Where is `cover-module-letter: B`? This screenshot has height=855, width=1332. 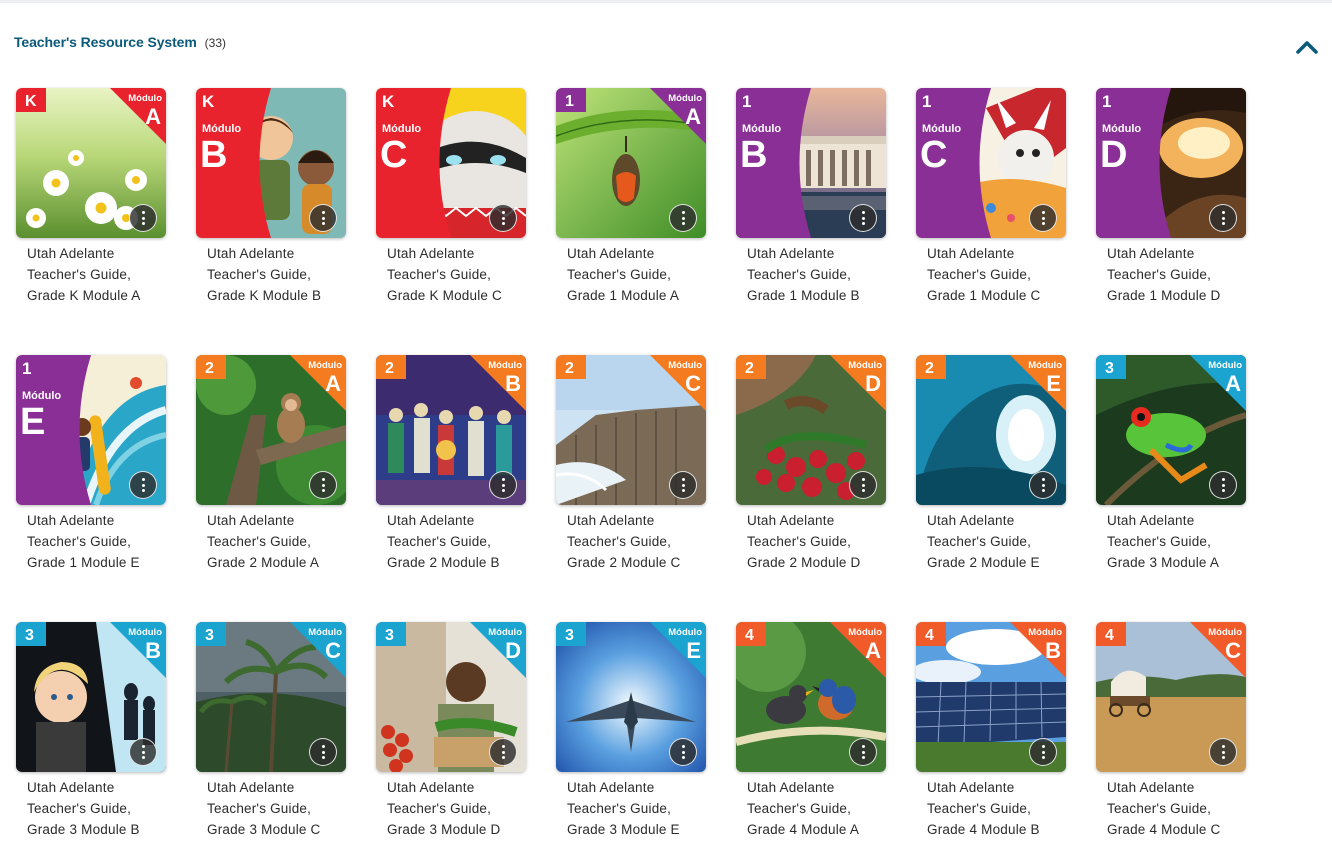 cover-module-letter: B is located at coordinates (153, 650).